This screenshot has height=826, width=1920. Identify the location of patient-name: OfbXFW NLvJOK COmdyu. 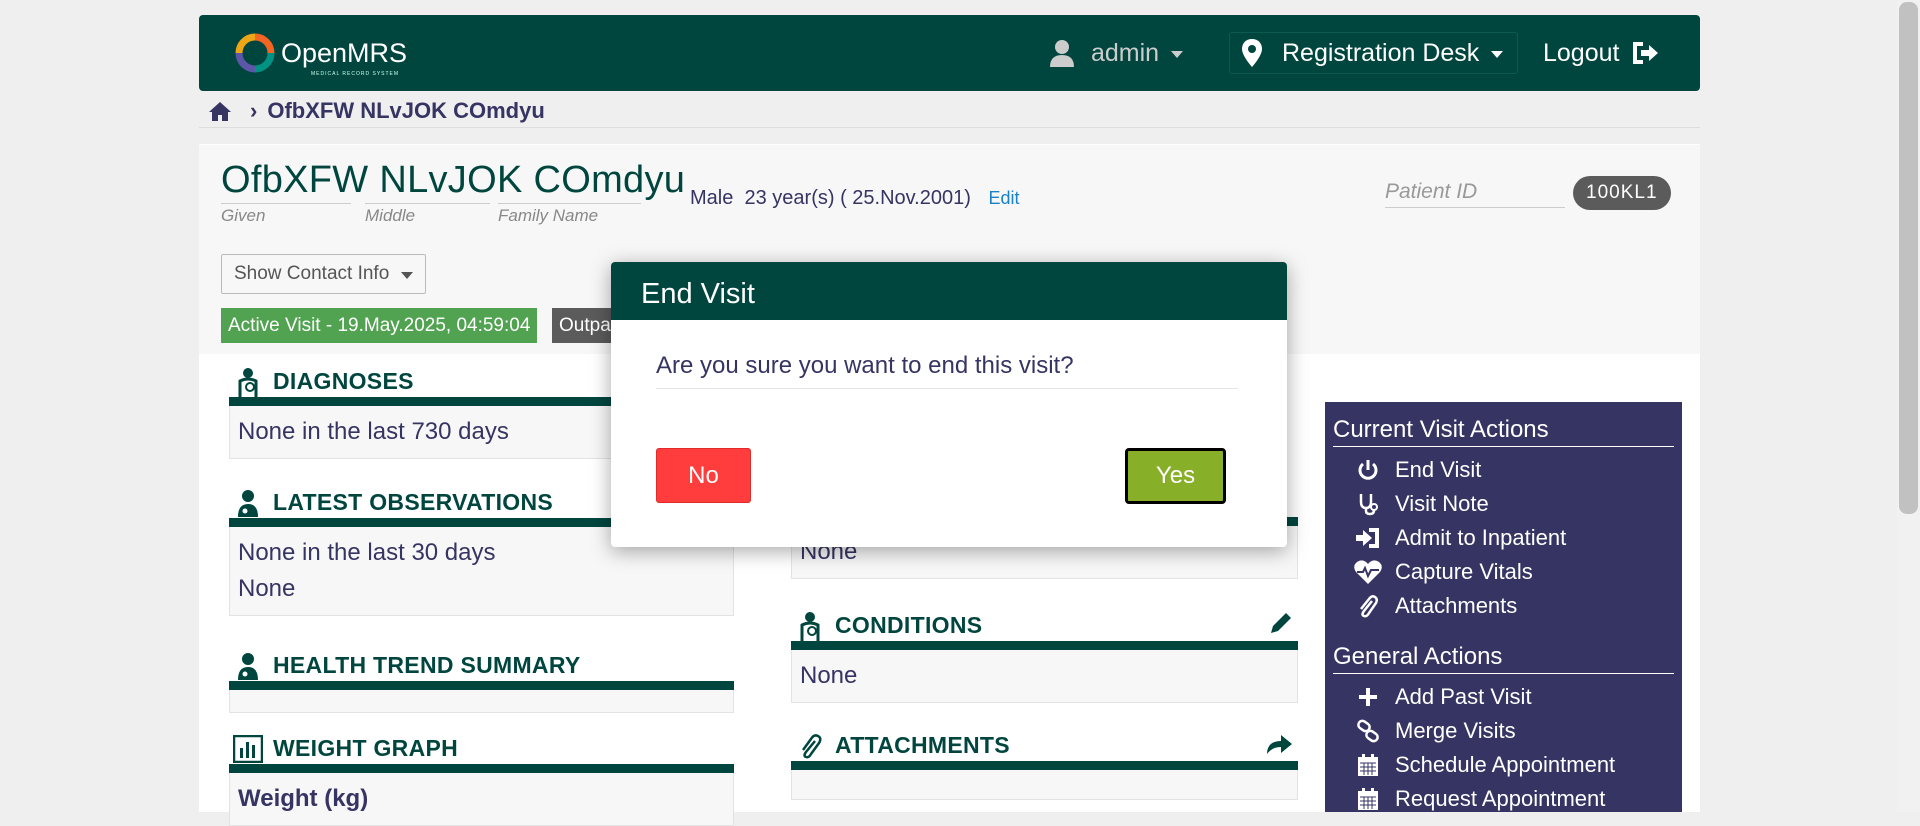
(453, 180).